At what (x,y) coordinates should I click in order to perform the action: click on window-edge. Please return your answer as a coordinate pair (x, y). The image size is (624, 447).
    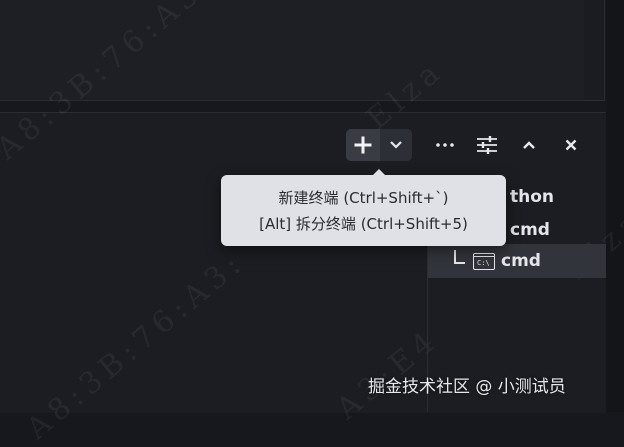
    Looking at the image, I should click on (615, 206).